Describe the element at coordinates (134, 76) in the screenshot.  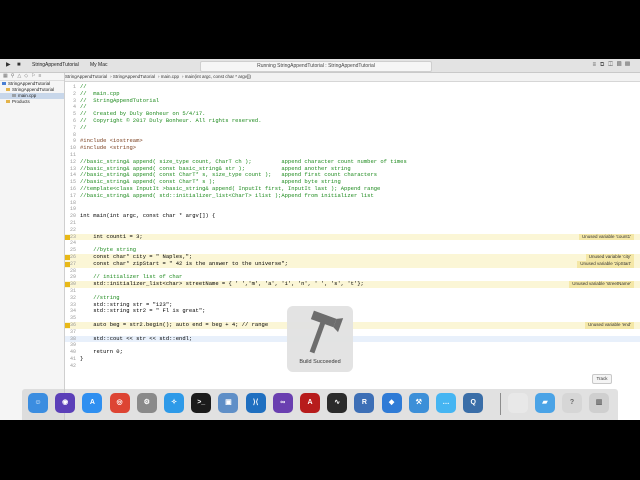
I see `jumpbar-item-group: StringAppendTutorial` at that location.